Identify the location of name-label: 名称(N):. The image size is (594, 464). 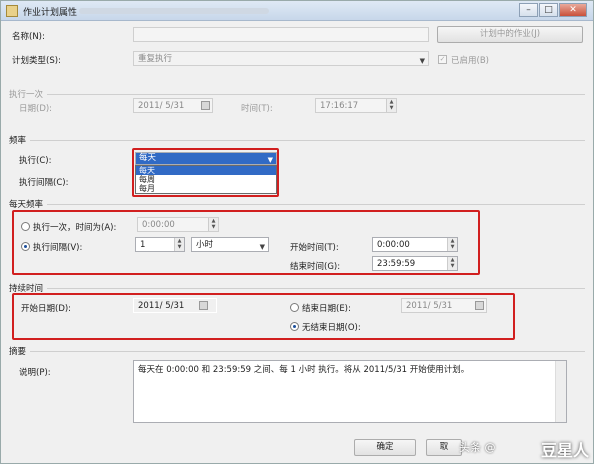
(28, 37).